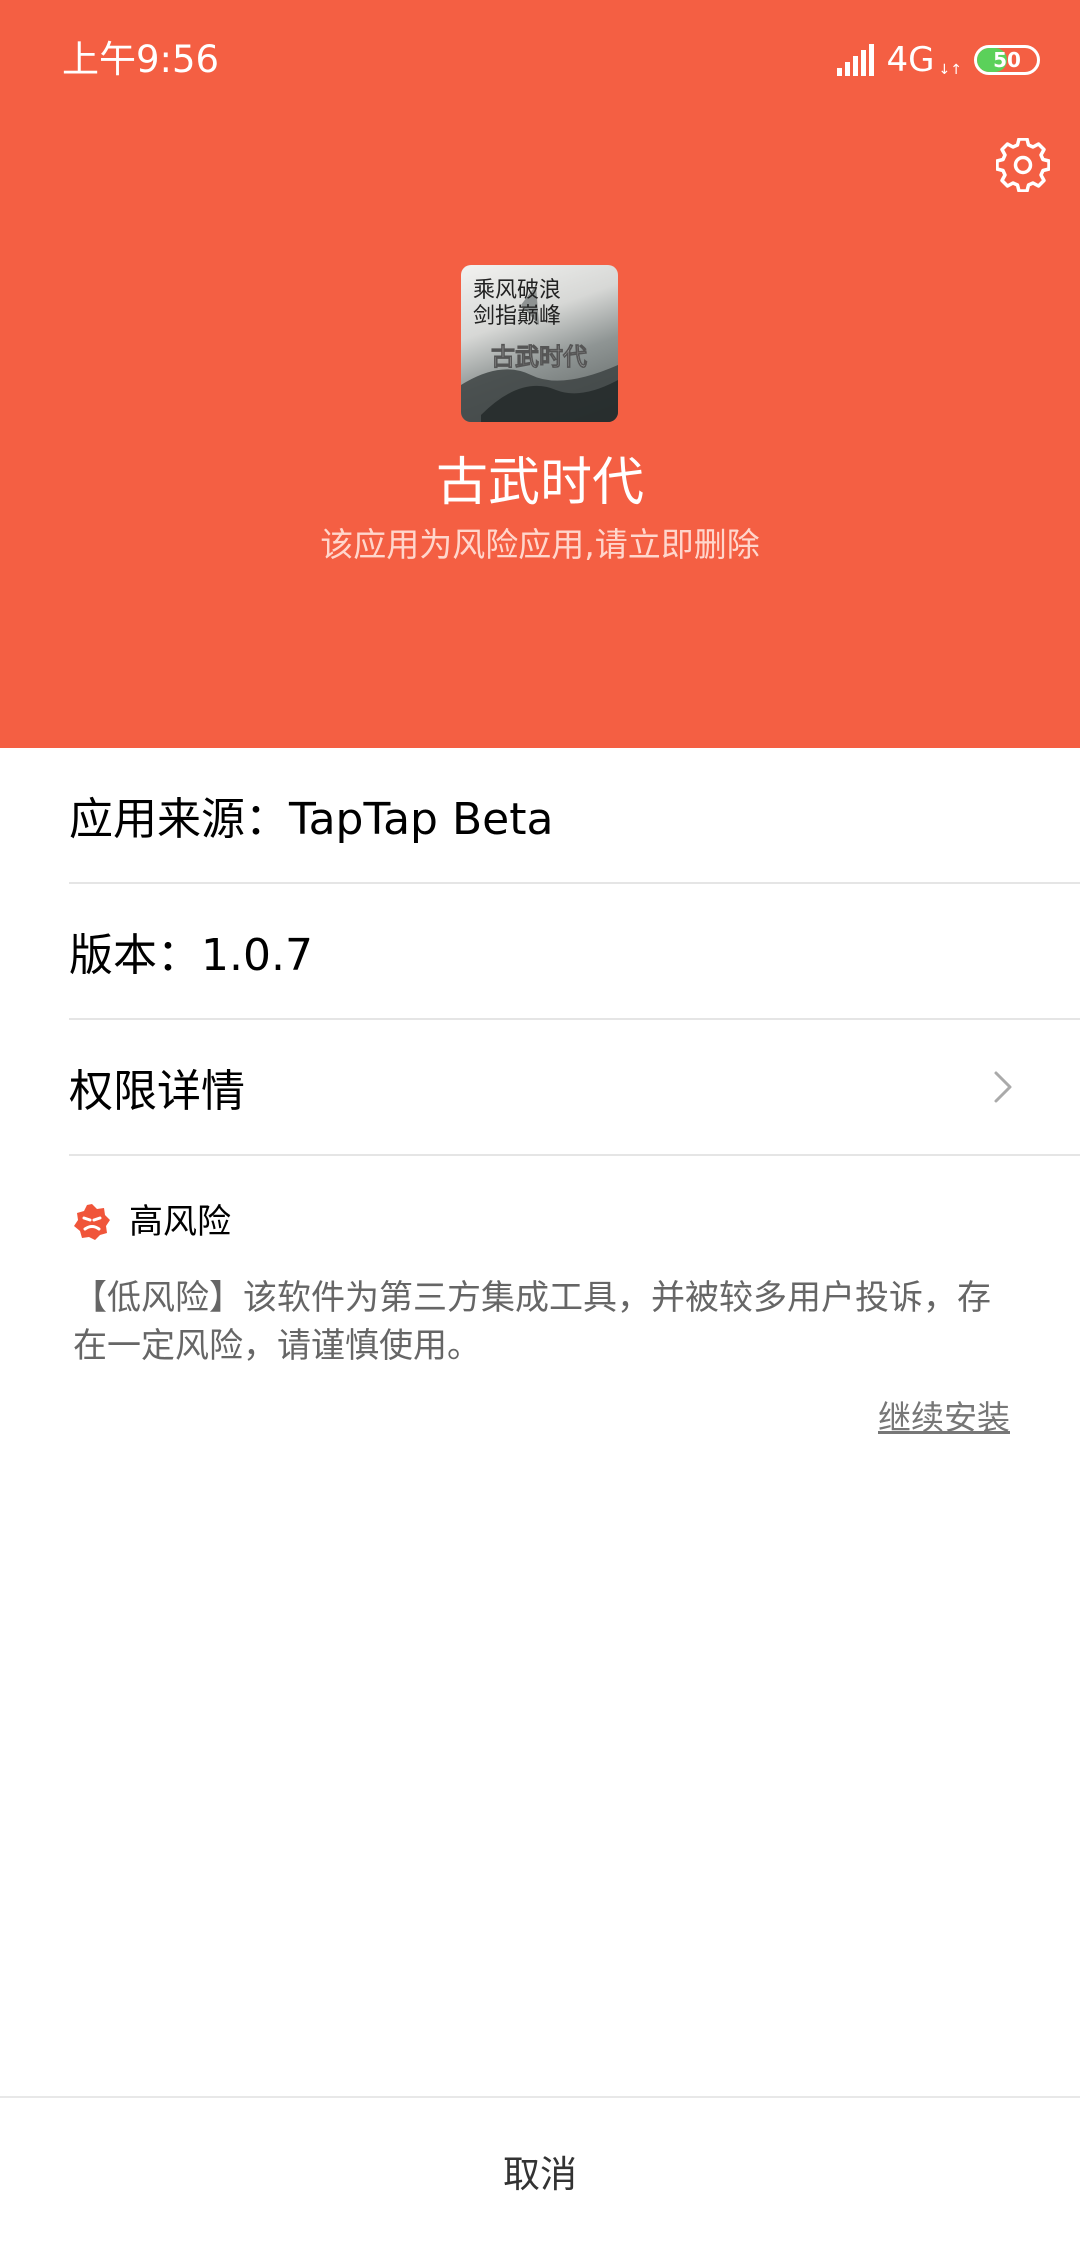  Describe the element at coordinates (574, 1088) in the screenshot. I see `permission-details-row: 权限详情` at that location.